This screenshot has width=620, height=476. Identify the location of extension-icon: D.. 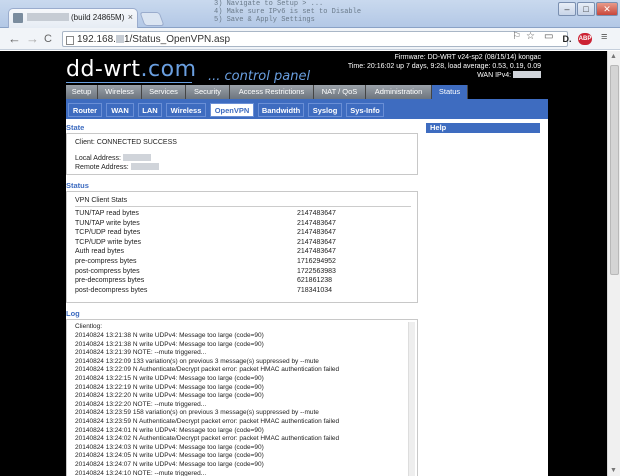
(567, 39).